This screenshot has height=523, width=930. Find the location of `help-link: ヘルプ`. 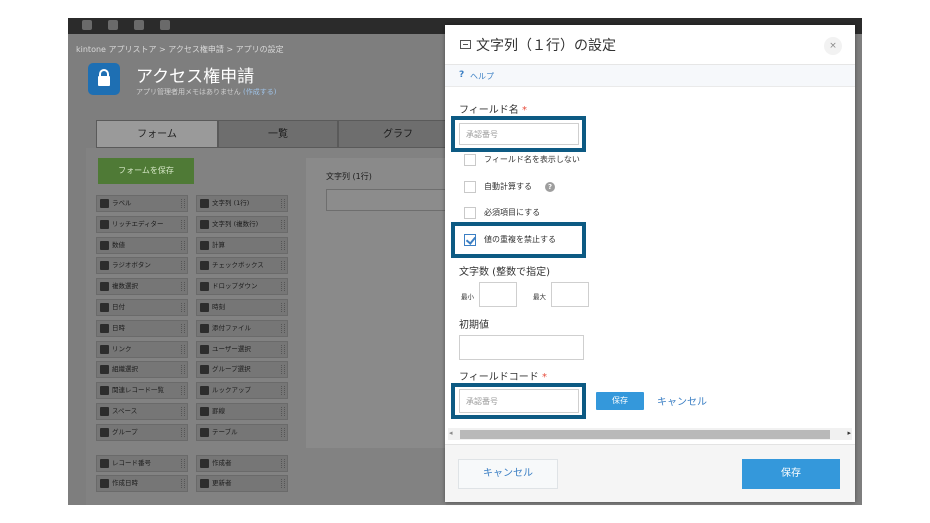

help-link: ヘルプ is located at coordinates (482, 76).